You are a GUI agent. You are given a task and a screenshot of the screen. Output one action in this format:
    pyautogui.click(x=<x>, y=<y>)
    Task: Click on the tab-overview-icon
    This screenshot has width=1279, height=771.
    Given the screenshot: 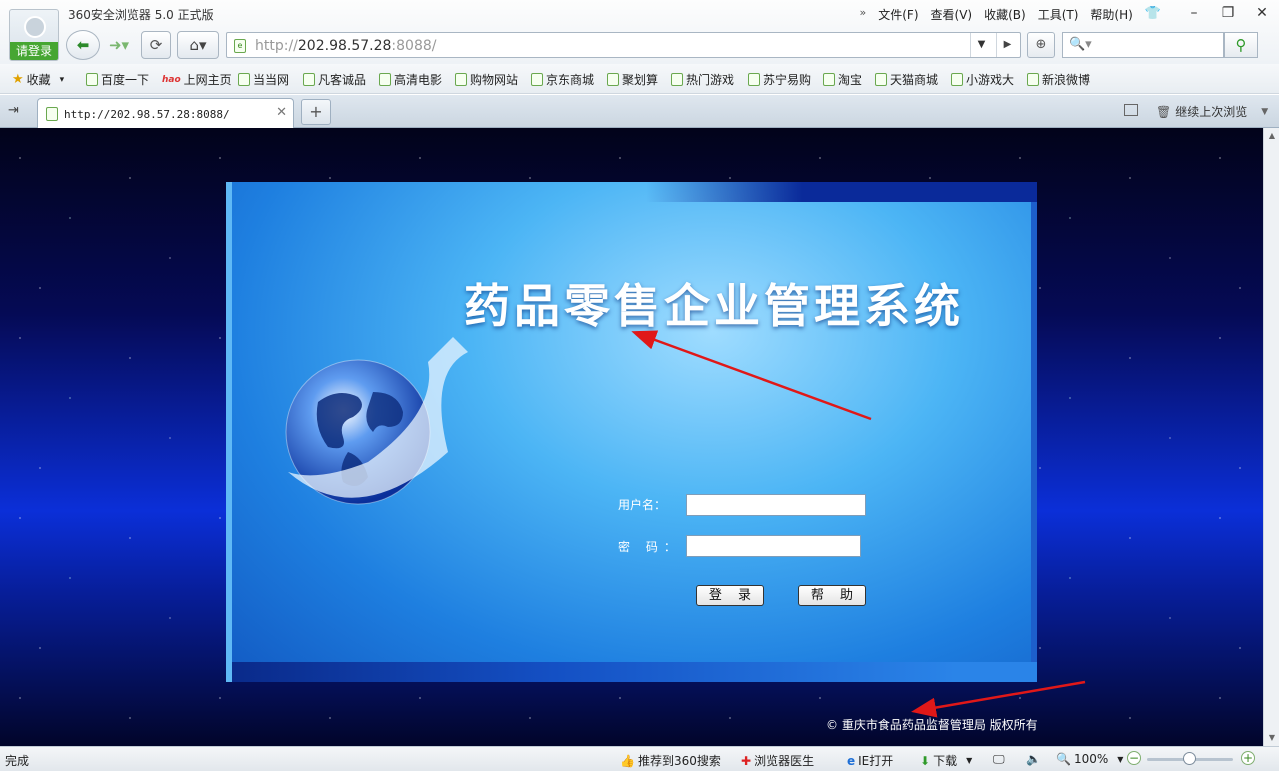 What is the action you would take?
    pyautogui.click(x=1131, y=110)
    